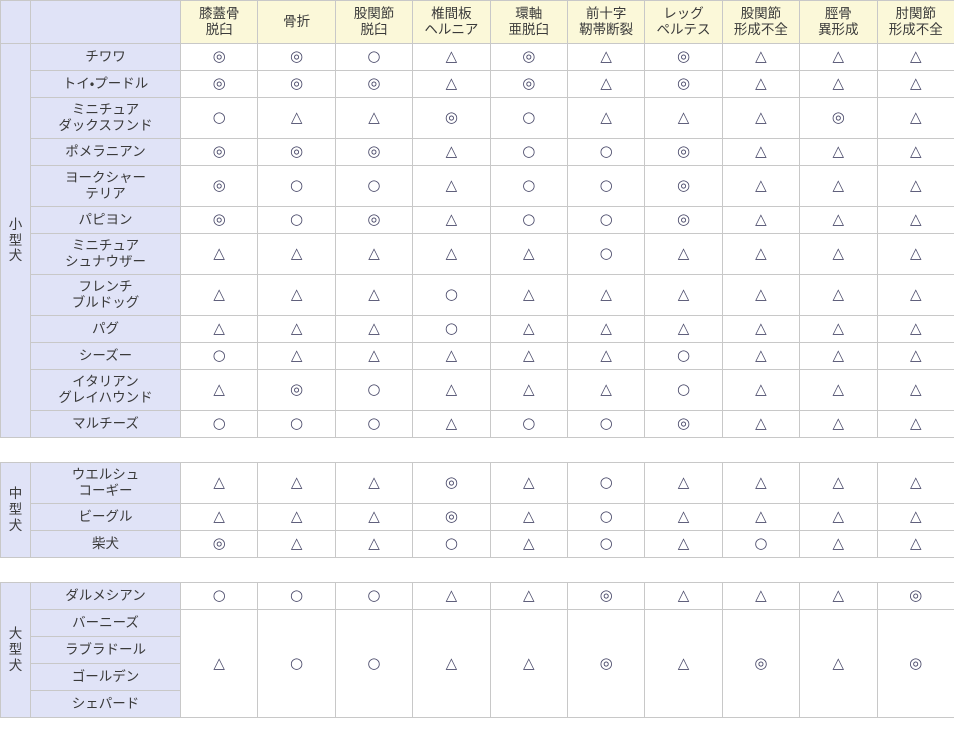  Describe the element at coordinates (296, 329) in the screenshot. I see `cell-small-8-1: △` at that location.